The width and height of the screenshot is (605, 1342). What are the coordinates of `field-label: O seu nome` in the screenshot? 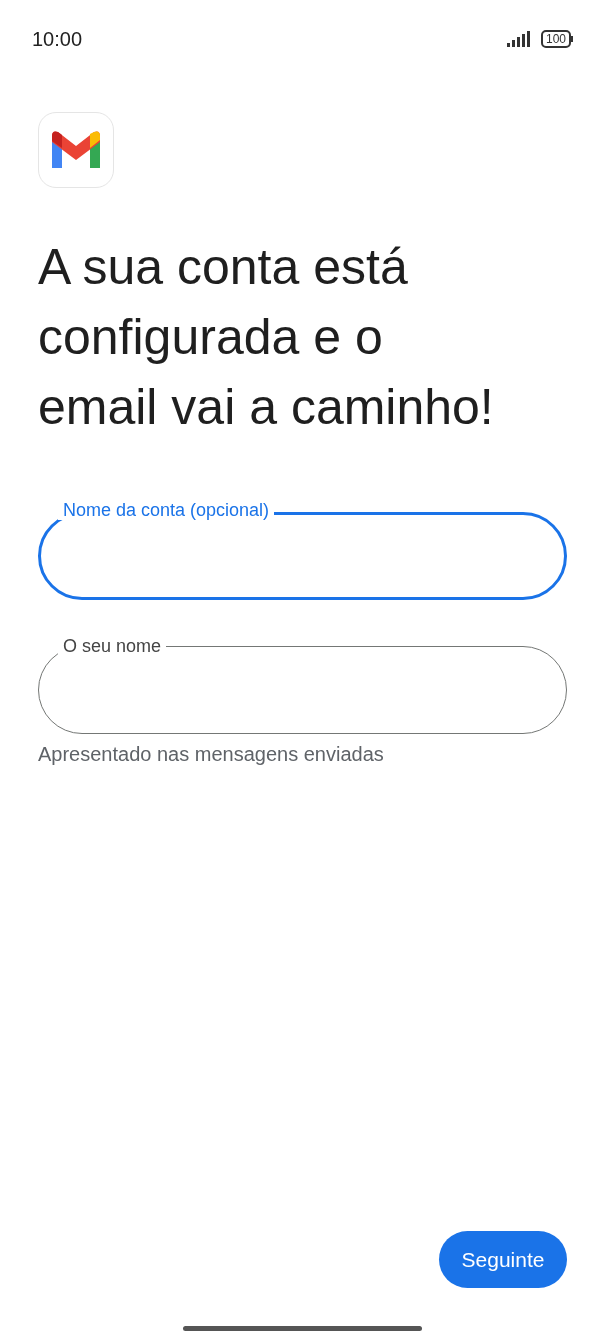 It's located at (112, 646).